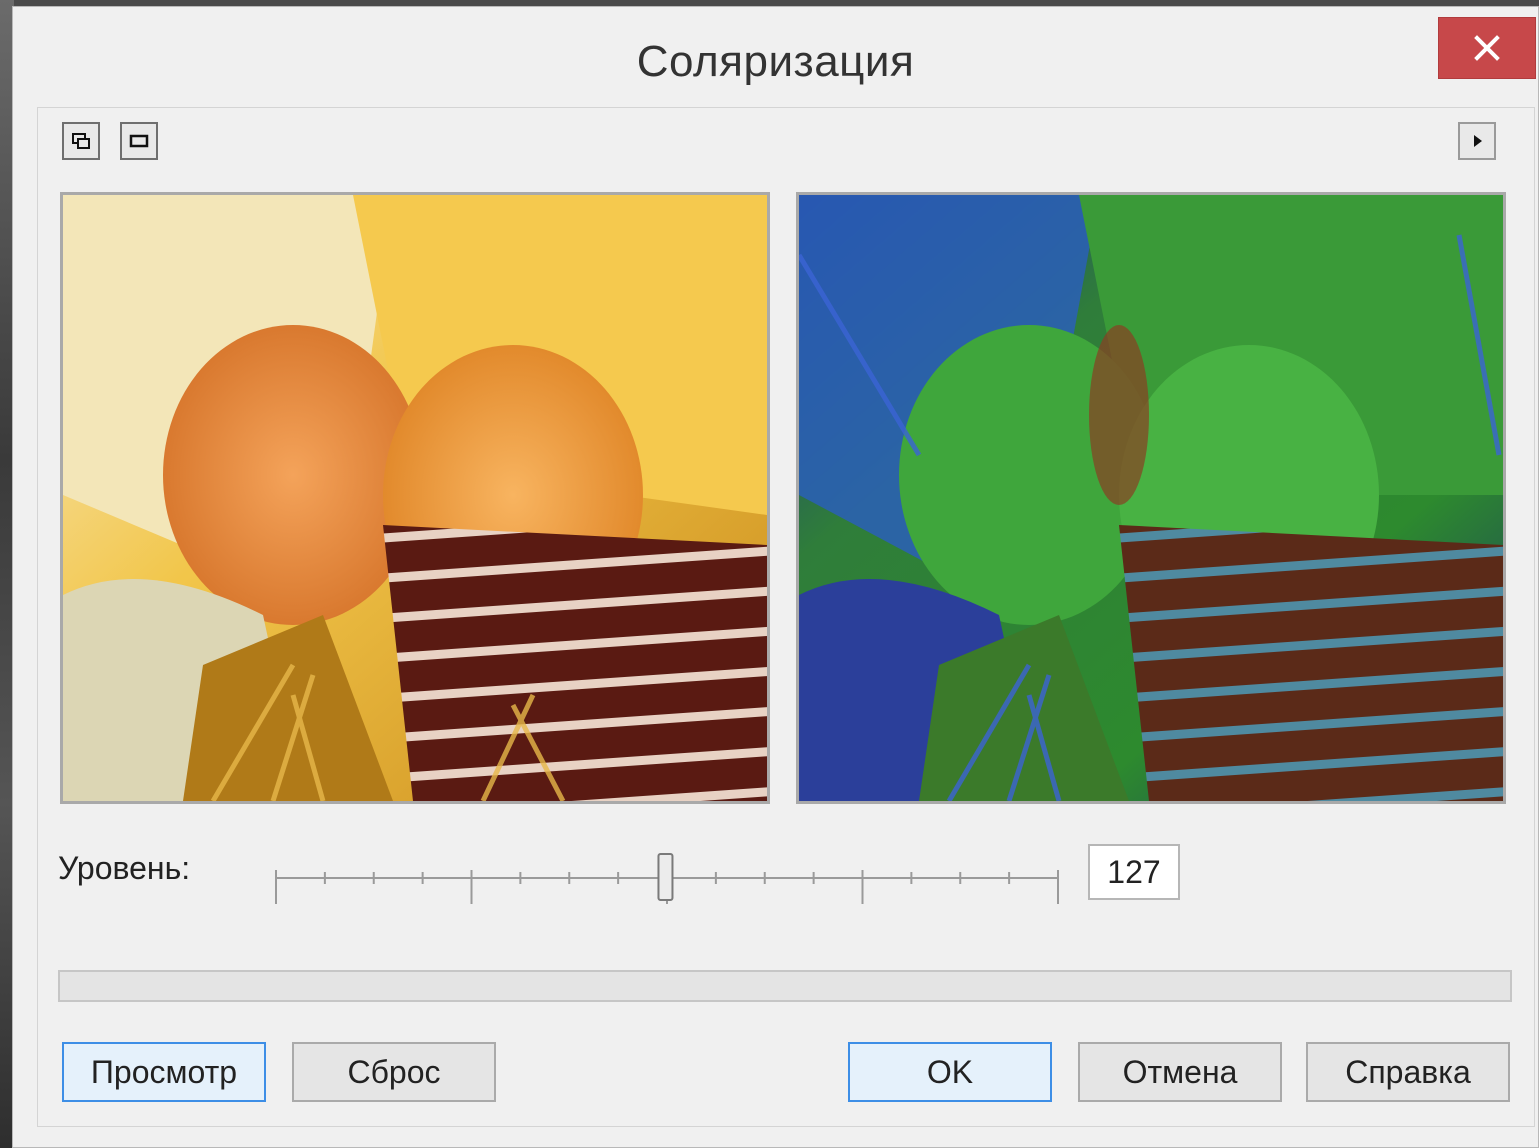  I want to click on single-view-button, so click(139, 141).